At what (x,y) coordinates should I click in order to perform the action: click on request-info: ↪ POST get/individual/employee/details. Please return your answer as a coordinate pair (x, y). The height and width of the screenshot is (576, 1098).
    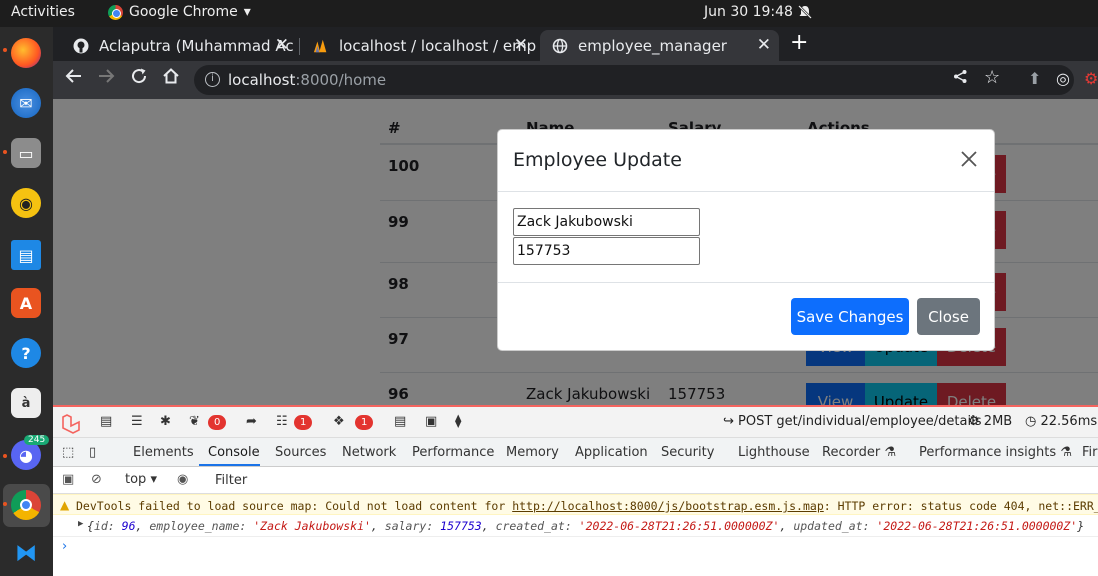
    Looking at the image, I should click on (852, 421).